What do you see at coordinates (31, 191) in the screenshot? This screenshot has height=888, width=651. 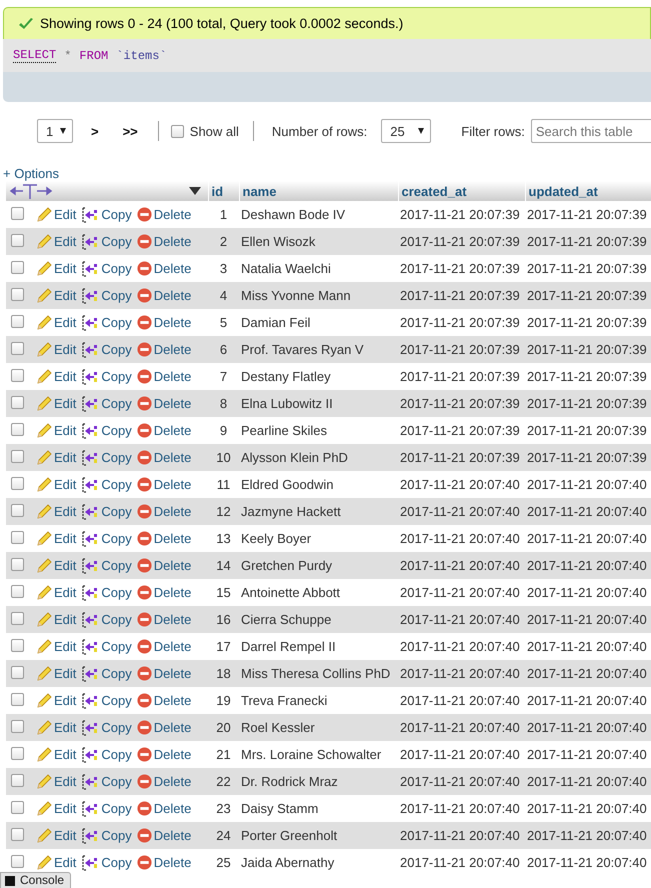 I see `column-resize-icon` at bounding box center [31, 191].